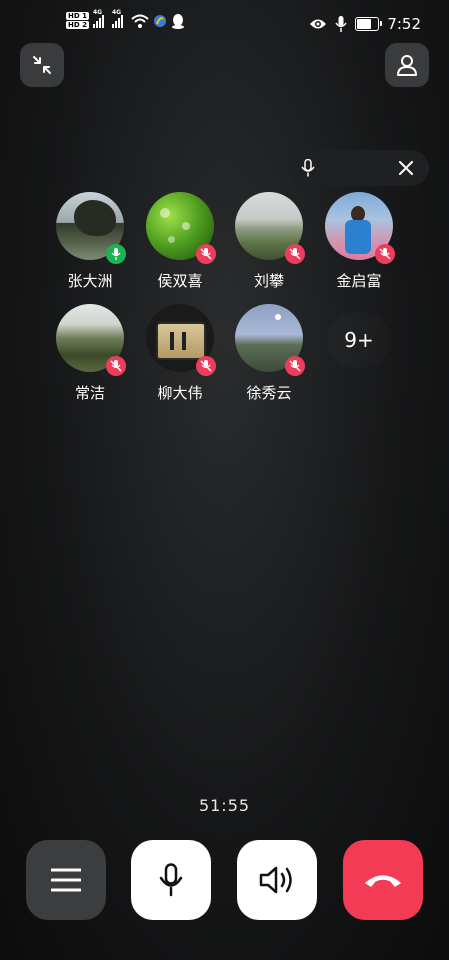 This screenshot has width=449, height=960. Describe the element at coordinates (90, 353) in the screenshot. I see `participant-tile: 常洁` at that location.